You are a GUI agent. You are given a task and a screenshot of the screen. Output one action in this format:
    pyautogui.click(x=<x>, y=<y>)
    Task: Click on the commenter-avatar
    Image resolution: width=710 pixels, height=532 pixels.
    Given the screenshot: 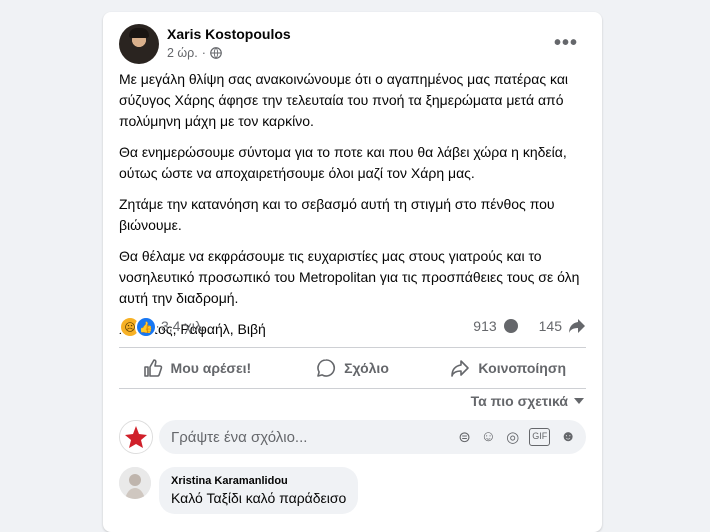 What is the action you would take?
    pyautogui.click(x=135, y=483)
    